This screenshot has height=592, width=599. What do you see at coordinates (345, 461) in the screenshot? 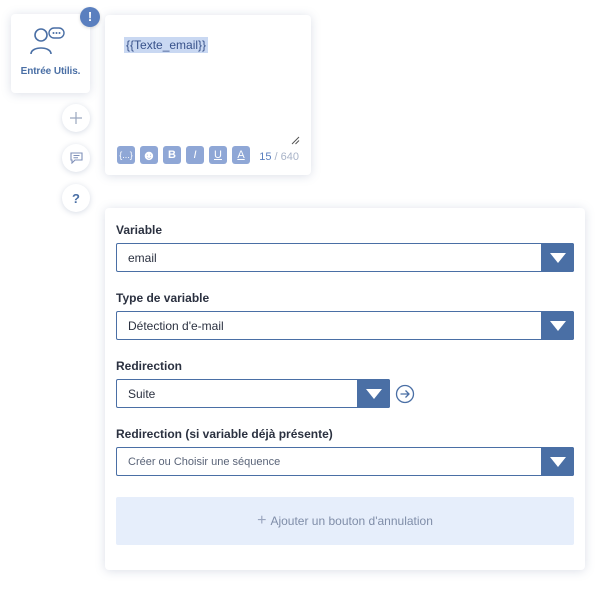
I see `redirection-if-present-select: Créer ou Choisir une séquence` at bounding box center [345, 461].